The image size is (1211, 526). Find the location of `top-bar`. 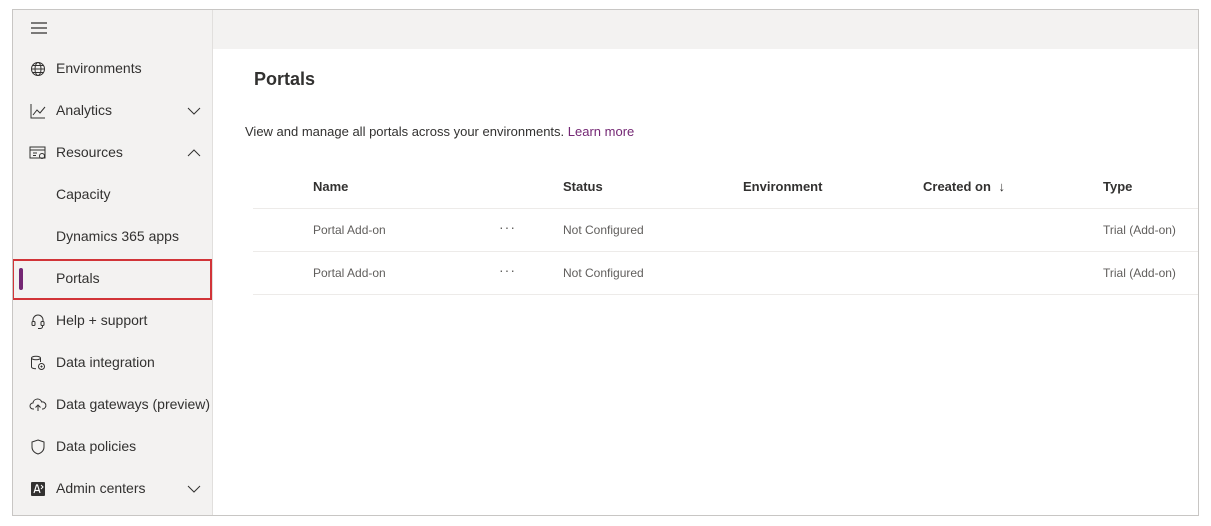

top-bar is located at coordinates (705, 29).